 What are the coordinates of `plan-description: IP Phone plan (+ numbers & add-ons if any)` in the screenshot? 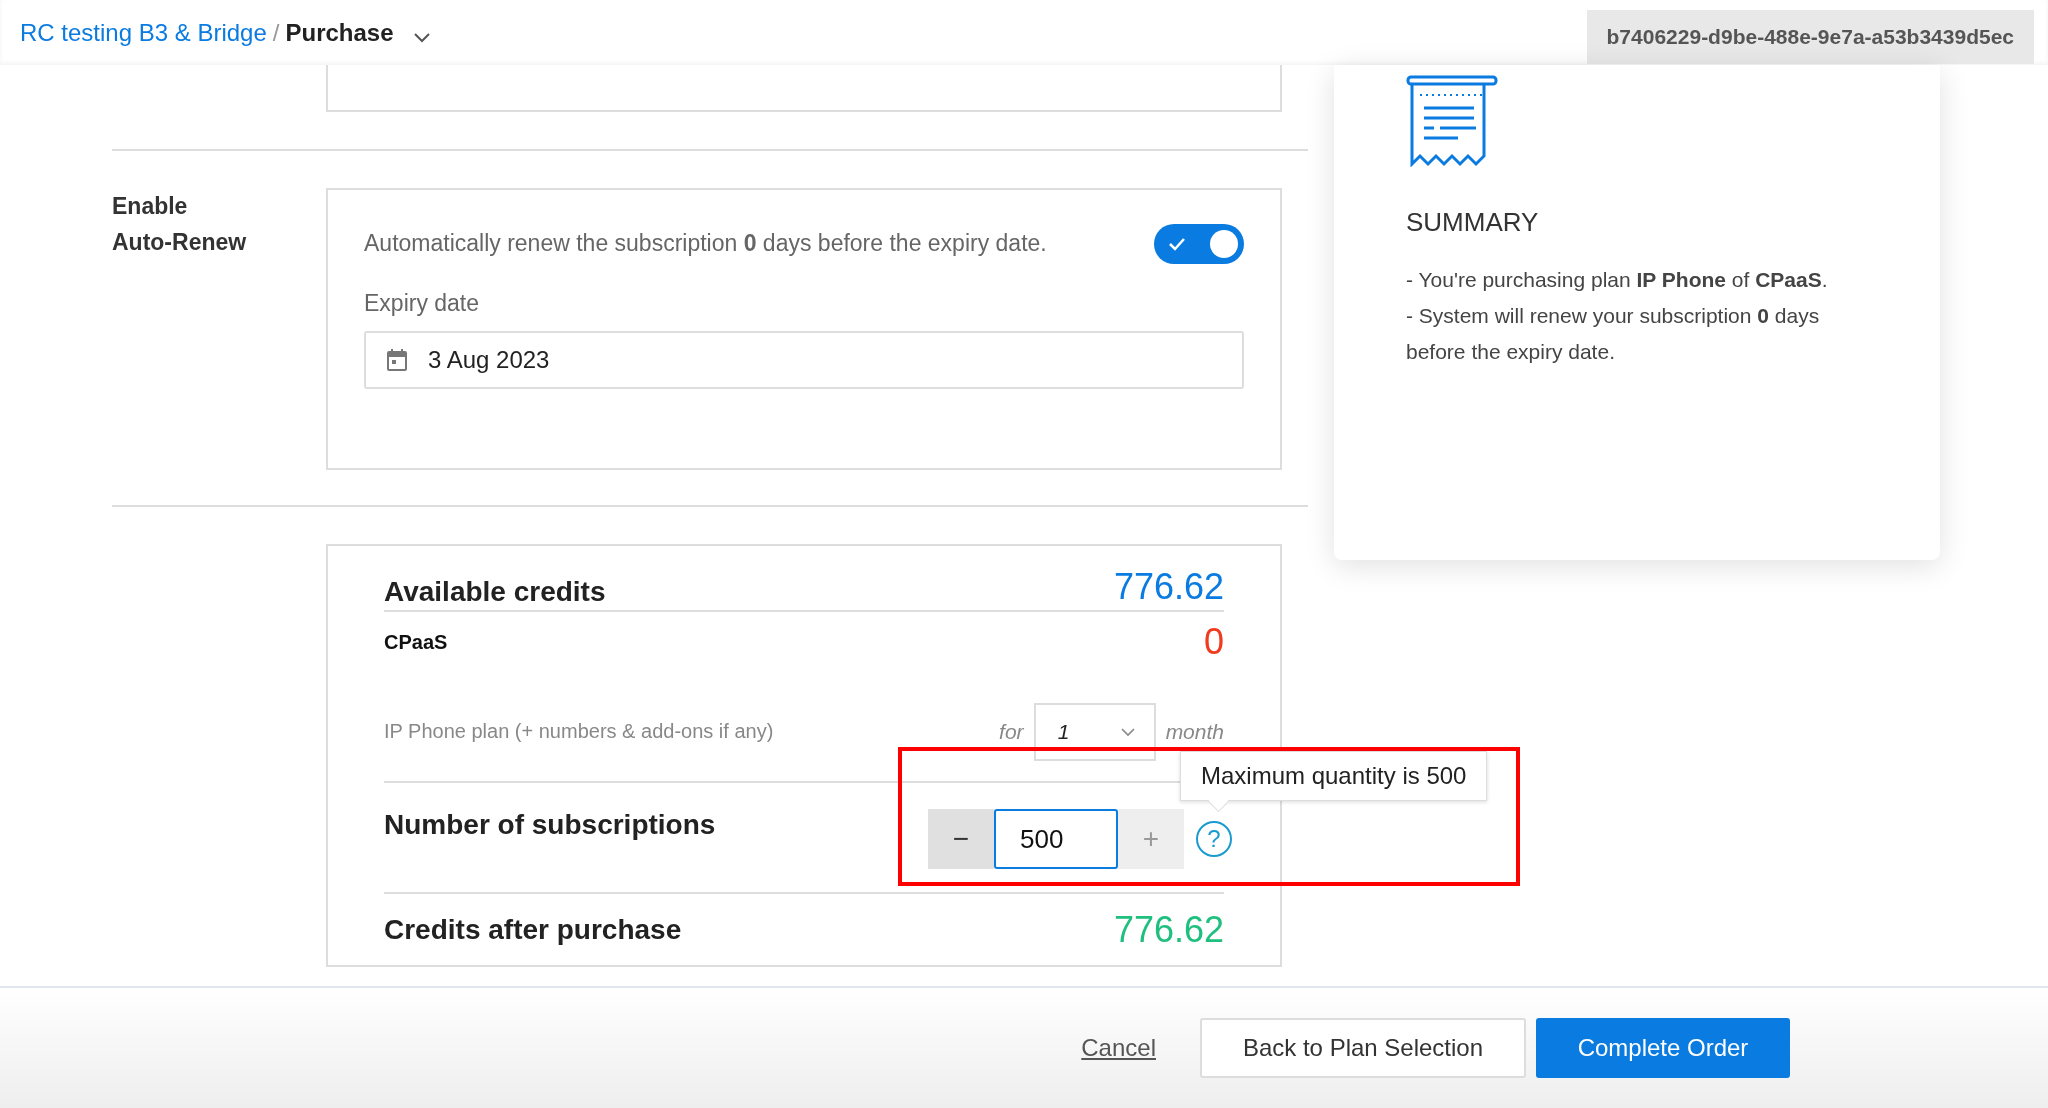 It's located at (579, 731).